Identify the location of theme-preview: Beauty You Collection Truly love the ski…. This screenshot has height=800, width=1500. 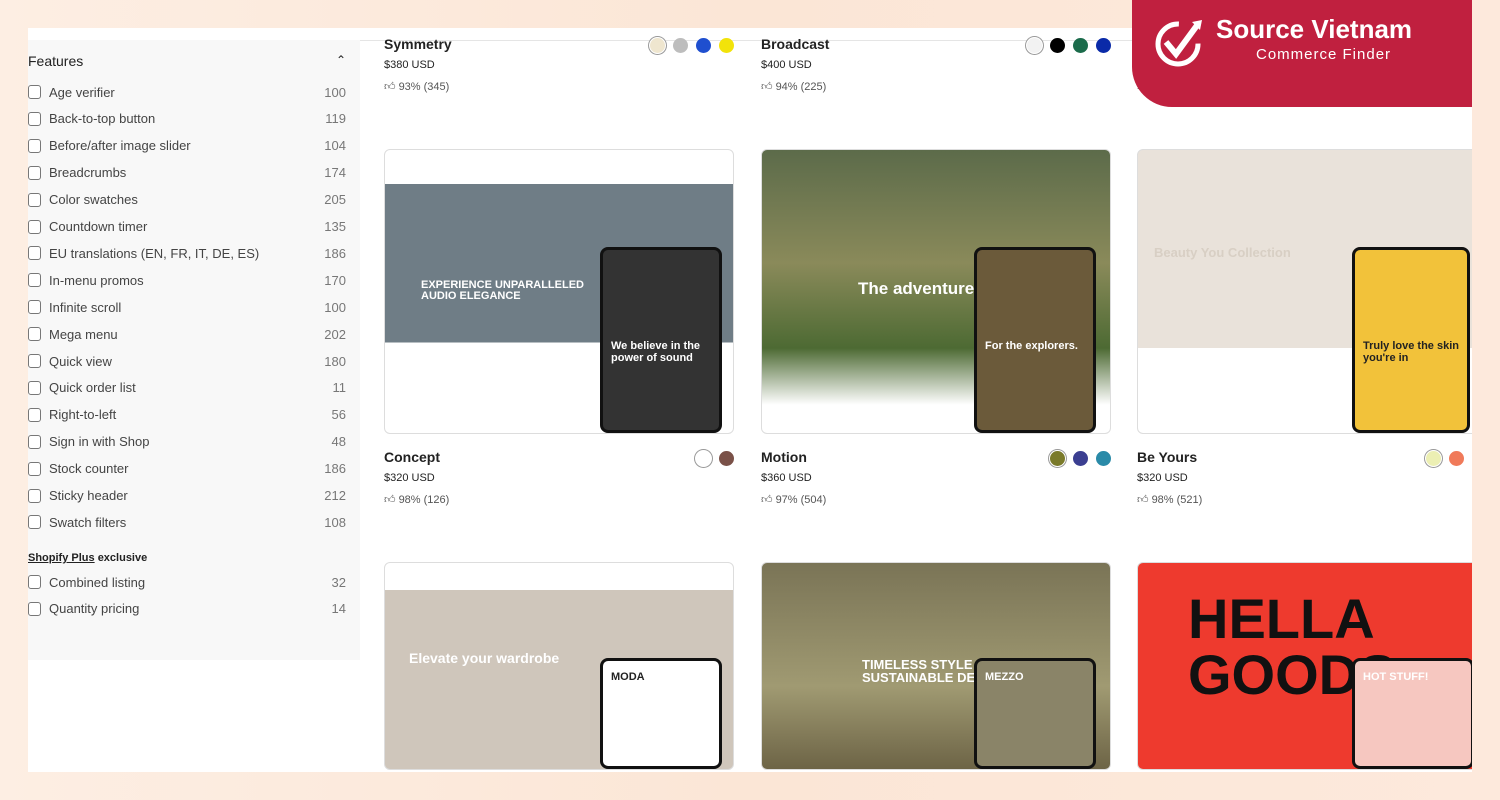
(1304, 291).